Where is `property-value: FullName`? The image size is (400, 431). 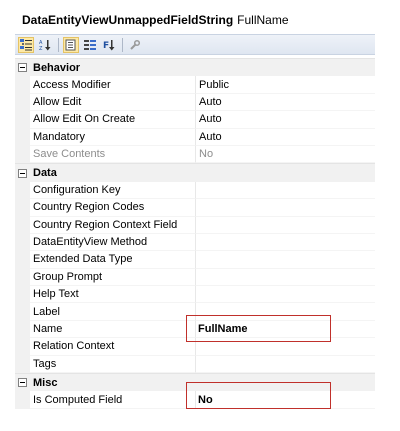 property-value: FullName is located at coordinates (285, 330).